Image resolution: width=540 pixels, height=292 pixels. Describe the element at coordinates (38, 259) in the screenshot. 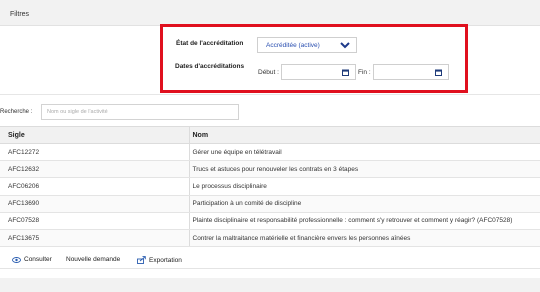

I see `consult-button-label: Consulter` at that location.